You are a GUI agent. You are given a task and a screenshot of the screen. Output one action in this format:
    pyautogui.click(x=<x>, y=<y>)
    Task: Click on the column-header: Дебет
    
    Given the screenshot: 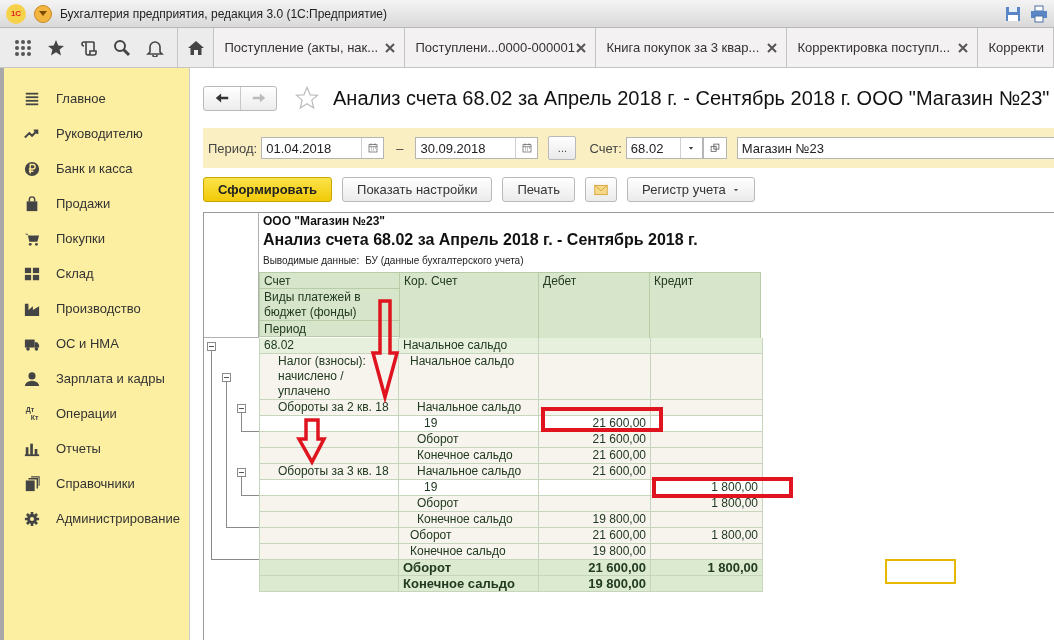 What is the action you would take?
    pyautogui.click(x=594, y=305)
    